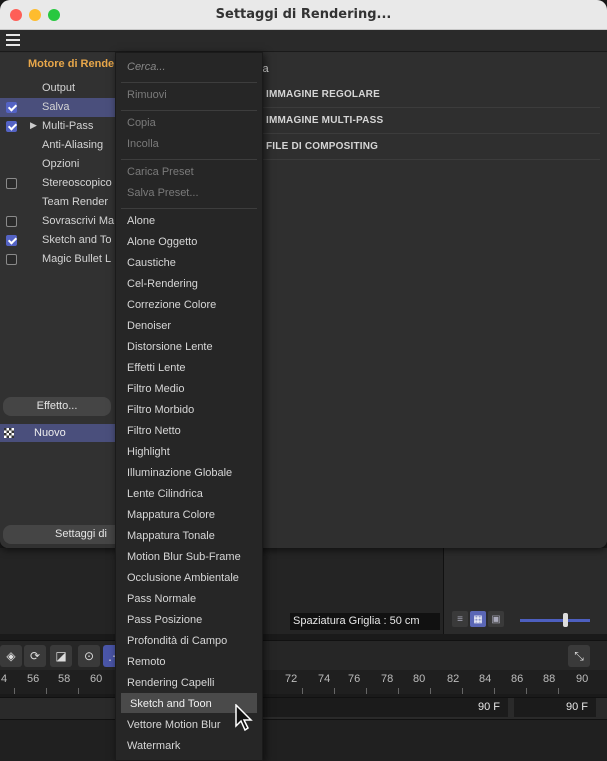 Image resolution: width=607 pixels, height=761 pixels. What do you see at coordinates (179, 473) in the screenshot?
I see `menu-item-effect: Illuminazione Globale` at bounding box center [179, 473].